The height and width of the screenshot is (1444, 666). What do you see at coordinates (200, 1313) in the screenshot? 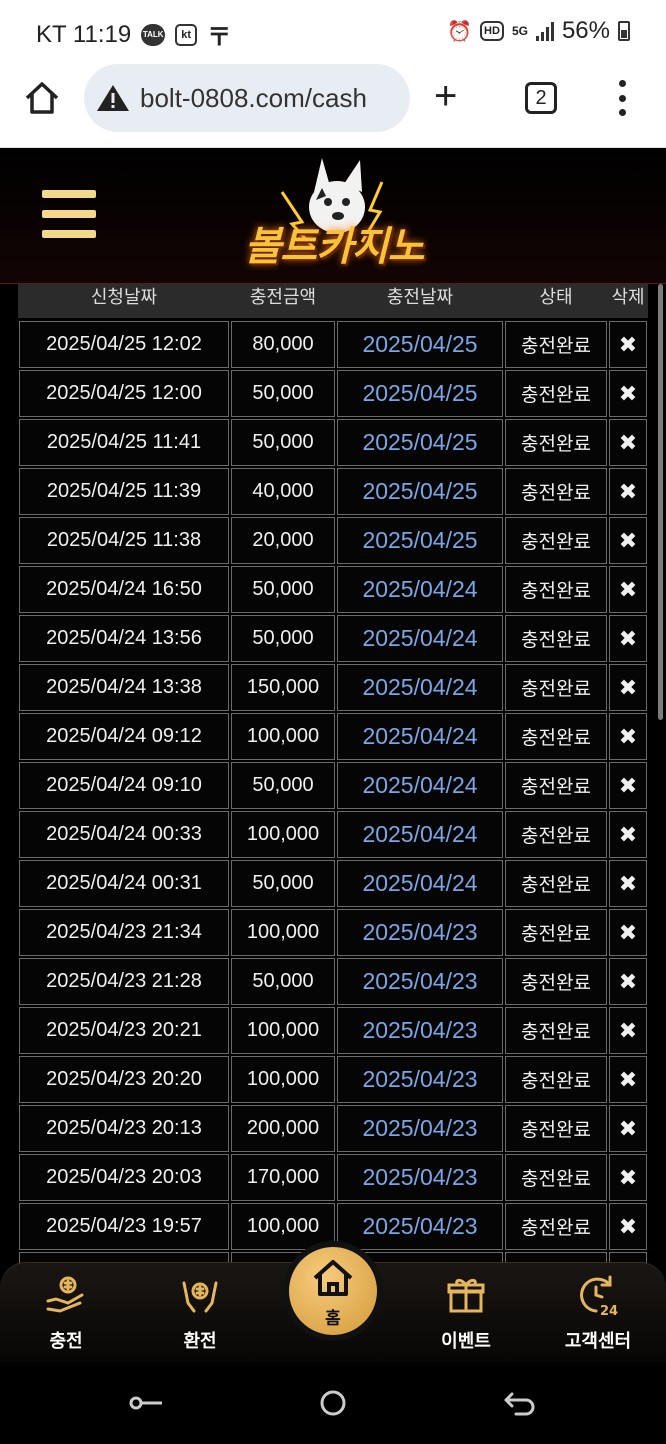
I see `nav-withdraw: 환전` at bounding box center [200, 1313].